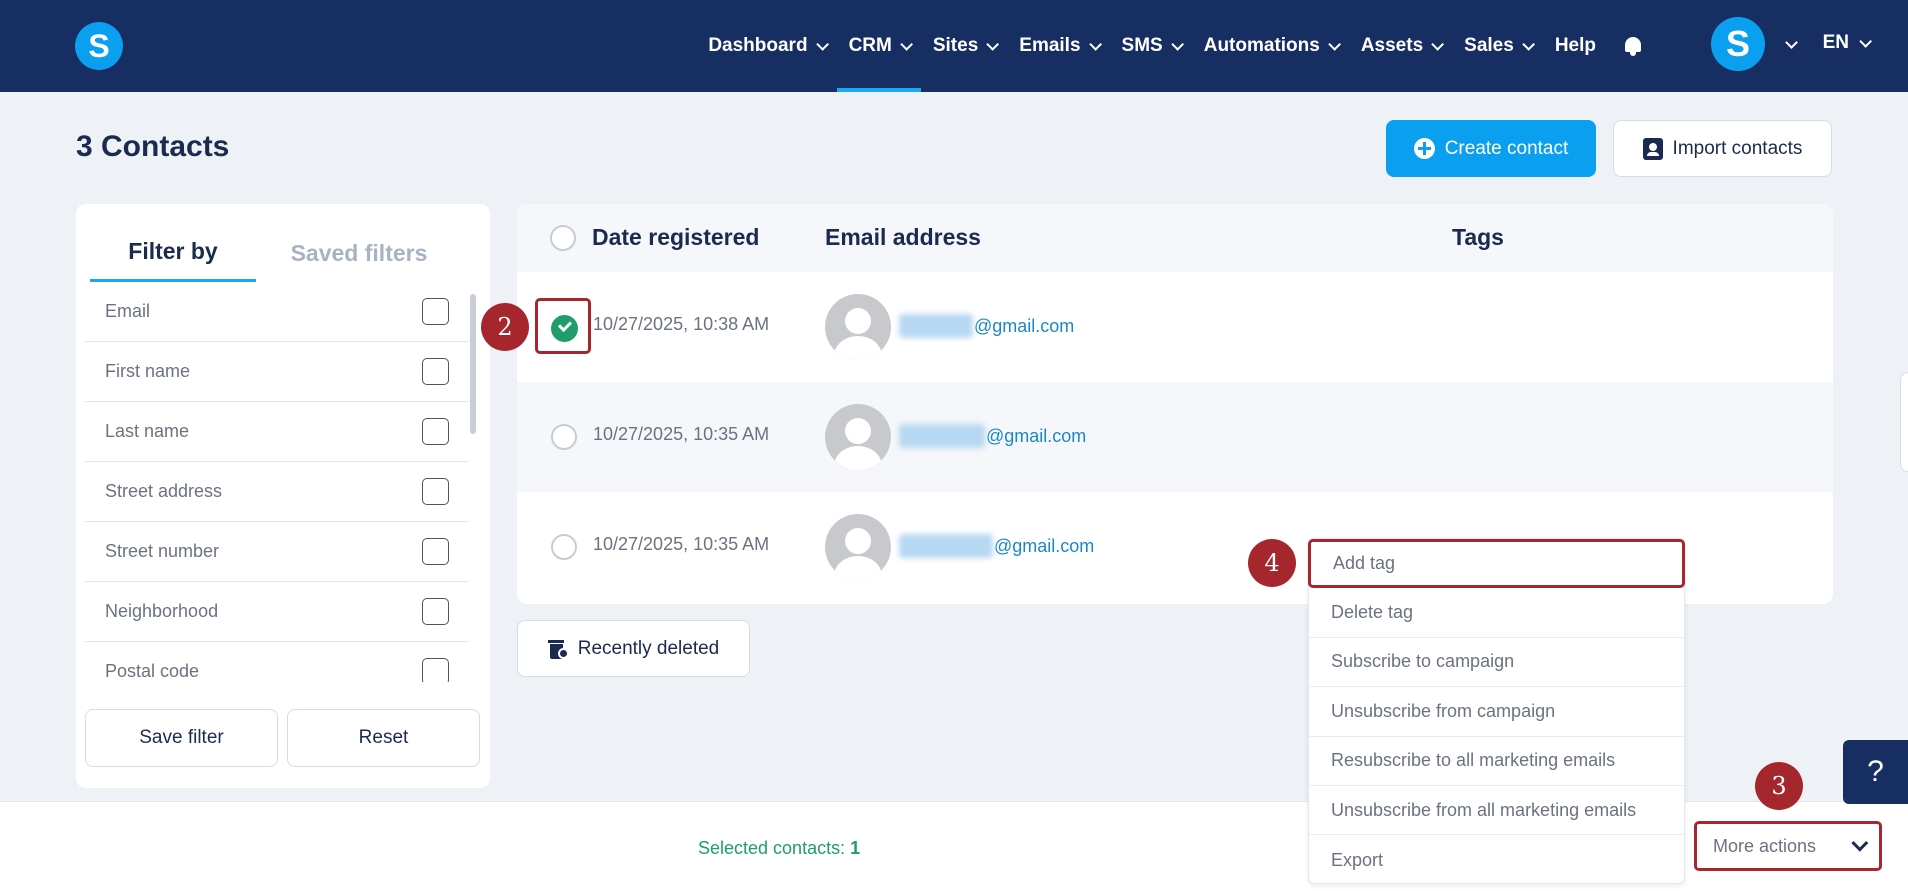  I want to click on filter-label: Neighborhood, so click(162, 611).